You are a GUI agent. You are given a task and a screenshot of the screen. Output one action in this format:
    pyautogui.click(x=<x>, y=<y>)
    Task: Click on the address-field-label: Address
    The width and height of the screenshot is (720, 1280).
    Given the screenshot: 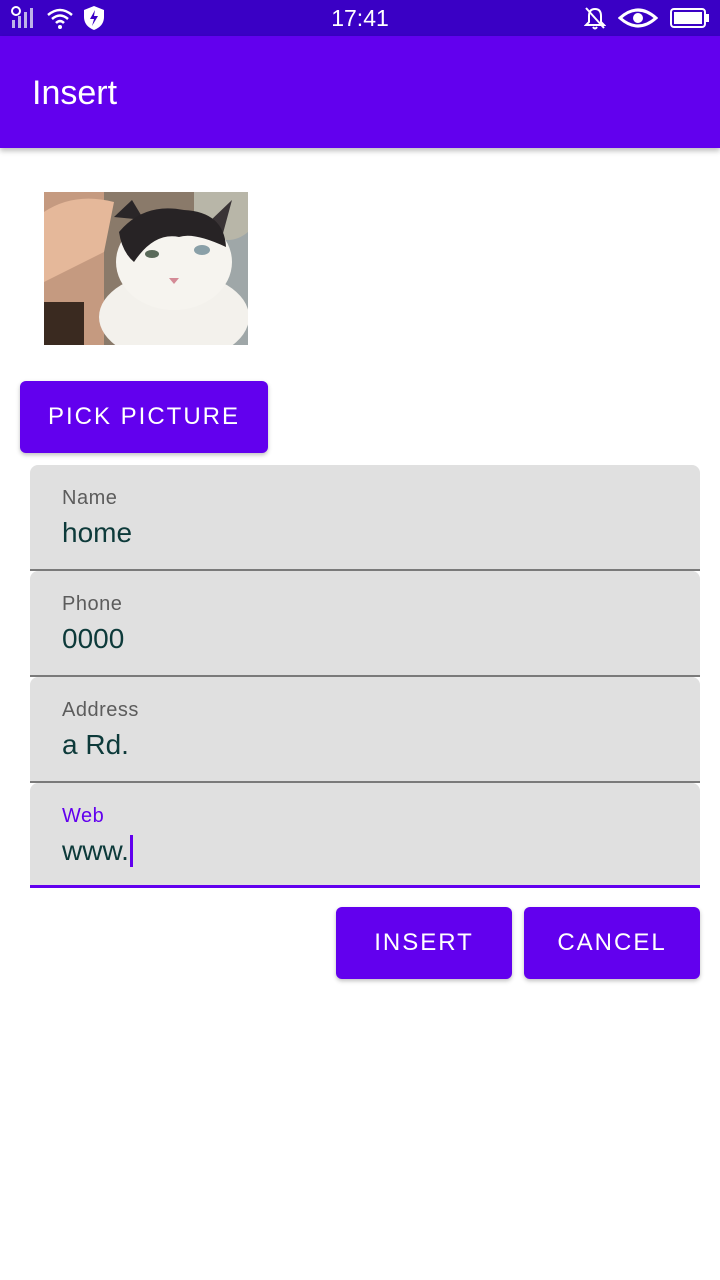 What is the action you would take?
    pyautogui.click(x=100, y=710)
    